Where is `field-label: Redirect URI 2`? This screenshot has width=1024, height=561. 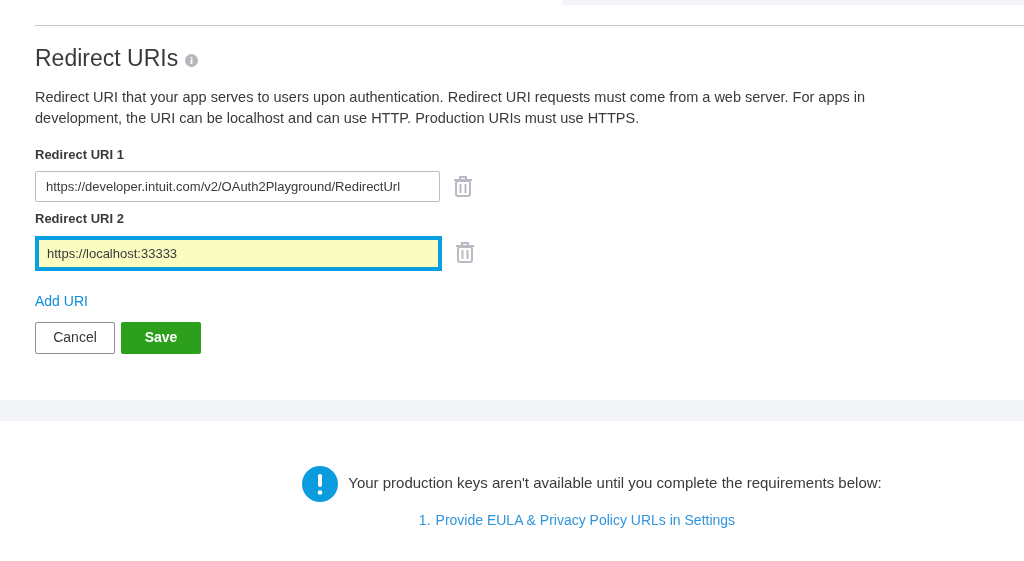
field-label: Redirect URI 2 is located at coordinates (80, 219).